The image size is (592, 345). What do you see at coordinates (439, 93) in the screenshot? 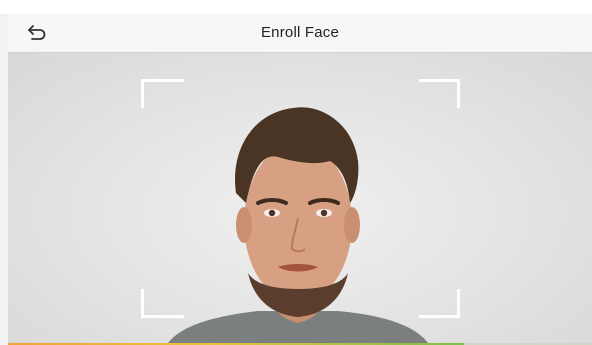
I see `frame-corner-top-right` at bounding box center [439, 93].